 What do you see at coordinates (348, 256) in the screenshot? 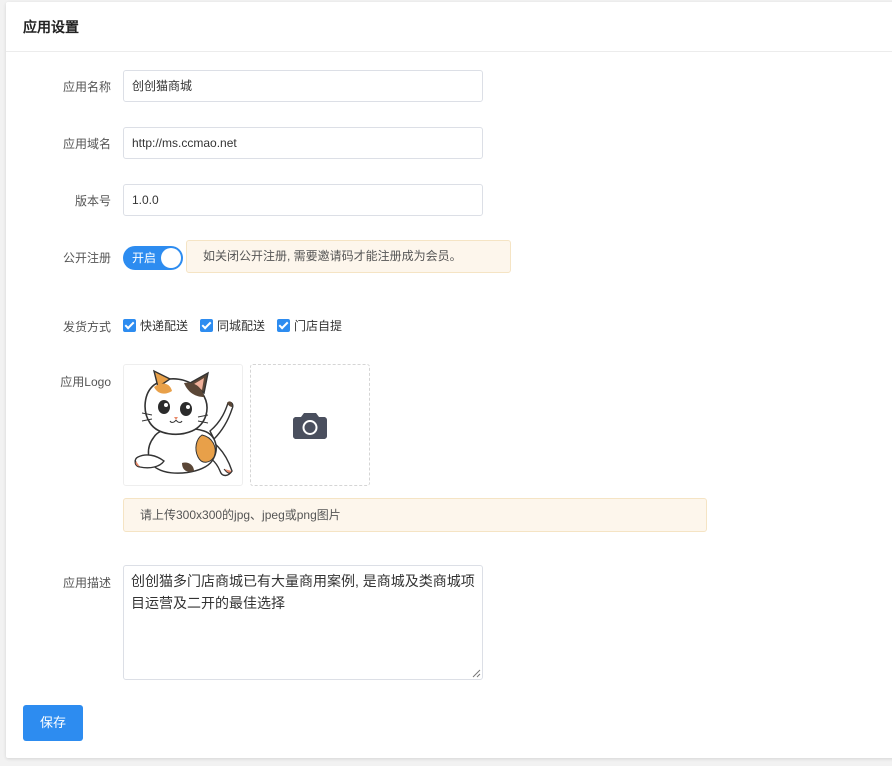
I see `public-register-tip: 如关闭公开注册, 需要邀请码才能注册成为会员。` at bounding box center [348, 256].